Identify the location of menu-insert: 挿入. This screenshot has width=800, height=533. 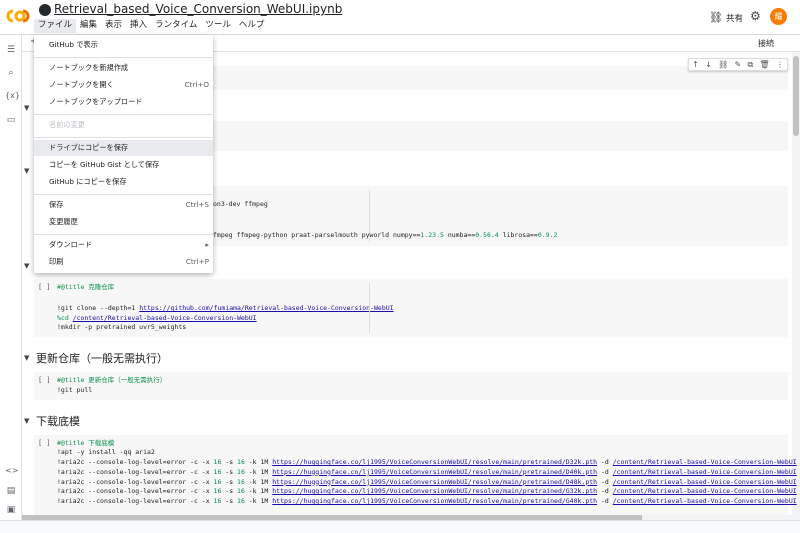
(138, 26).